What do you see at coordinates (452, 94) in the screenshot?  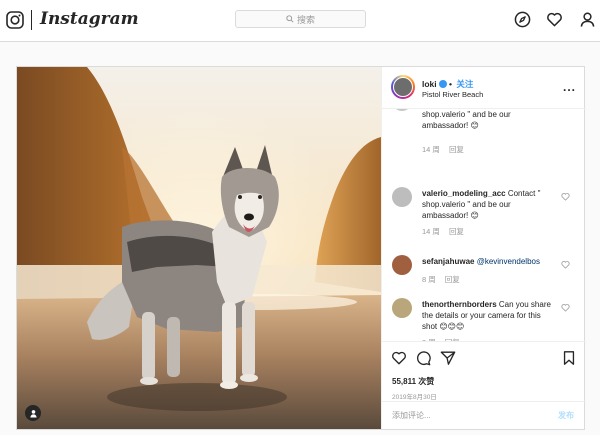 I see `post-location: Pistol River Beach` at bounding box center [452, 94].